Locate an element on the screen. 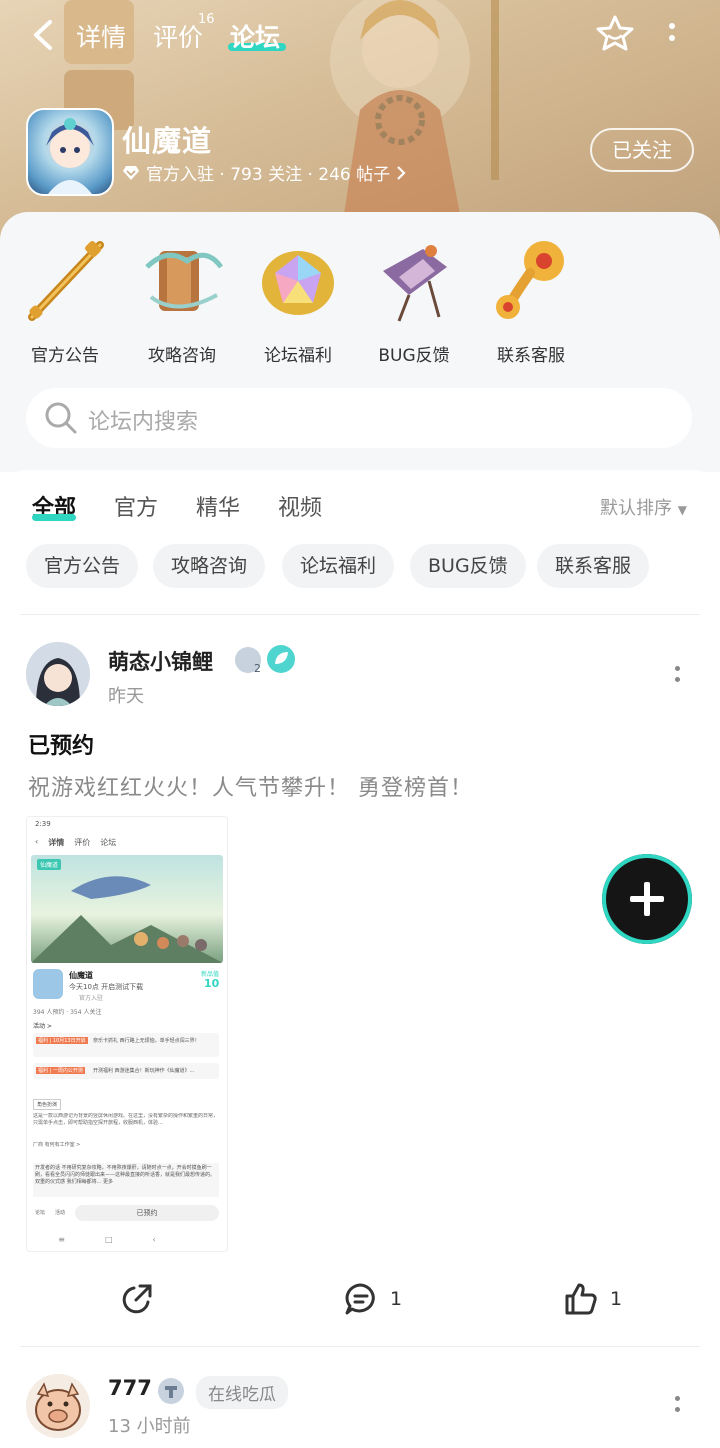 Image resolution: width=720 pixels, height=1448 pixels. leaf-badge-icon is located at coordinates (281, 659).